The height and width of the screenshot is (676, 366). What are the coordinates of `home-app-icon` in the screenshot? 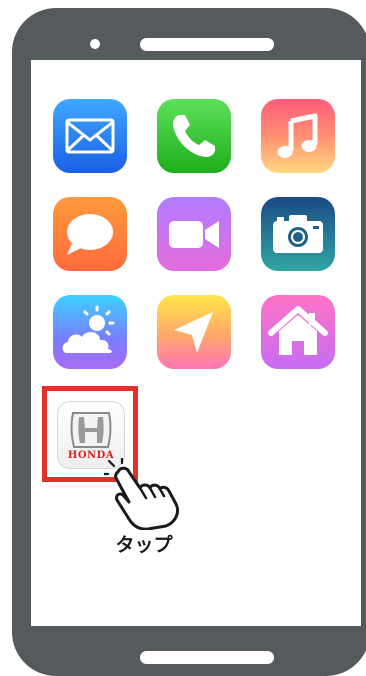 It's located at (298, 332).